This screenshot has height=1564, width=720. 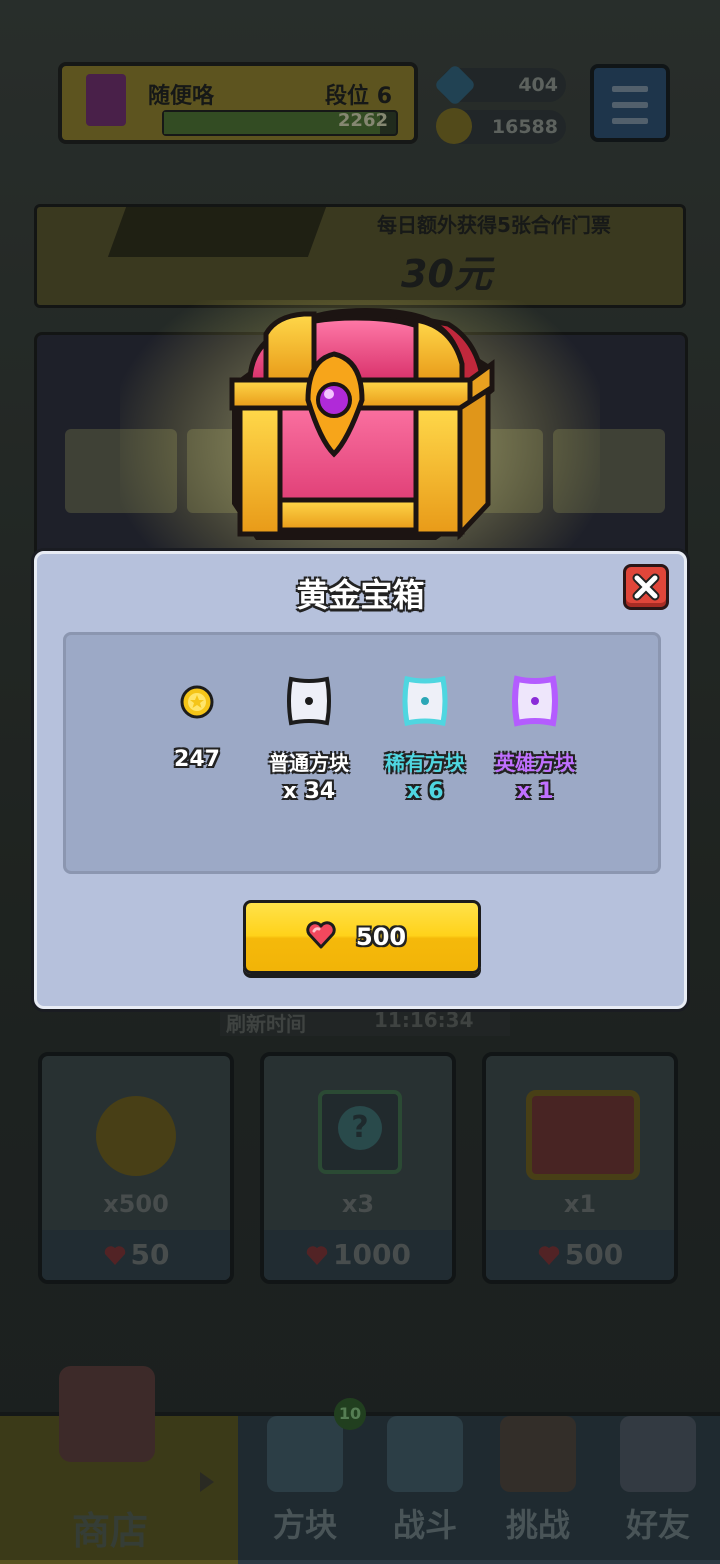 I want to click on rare-block-icon, so click(x=425, y=701).